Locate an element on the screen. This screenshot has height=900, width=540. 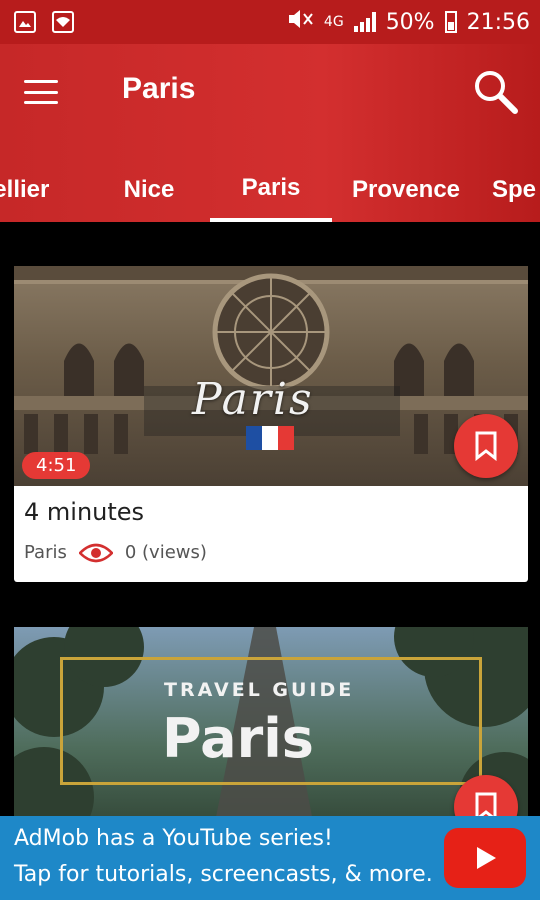
ad-subline: Tap for tutorials, screencasts, & more. is located at coordinates (223, 874).